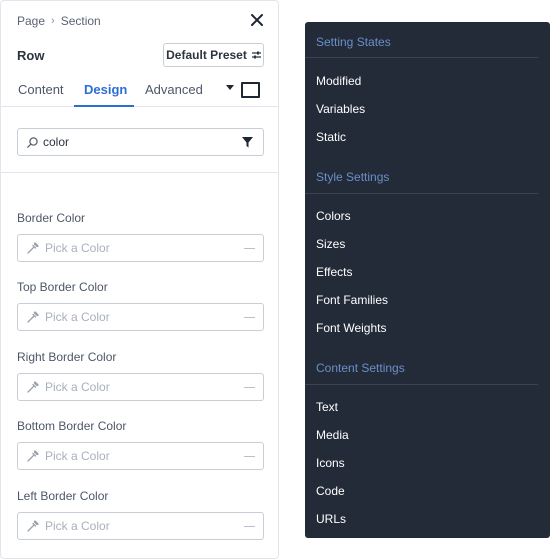 Image resolution: width=550 pixels, height=560 pixels. I want to click on tab-design: Design, so click(105, 89).